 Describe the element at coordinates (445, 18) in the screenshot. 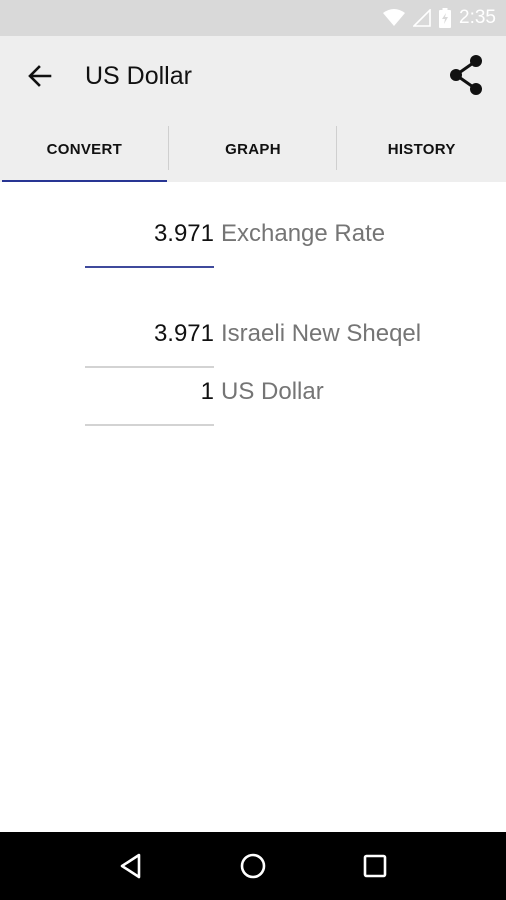

I see `battery-charging-icon` at that location.